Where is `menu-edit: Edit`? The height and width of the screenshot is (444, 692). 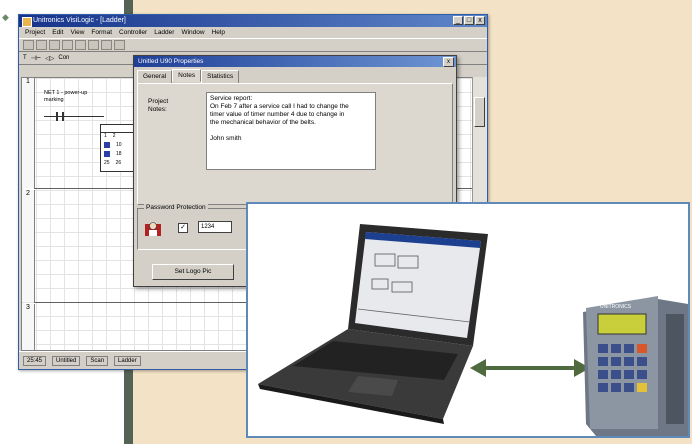
menu-edit: Edit is located at coordinates (57, 32).